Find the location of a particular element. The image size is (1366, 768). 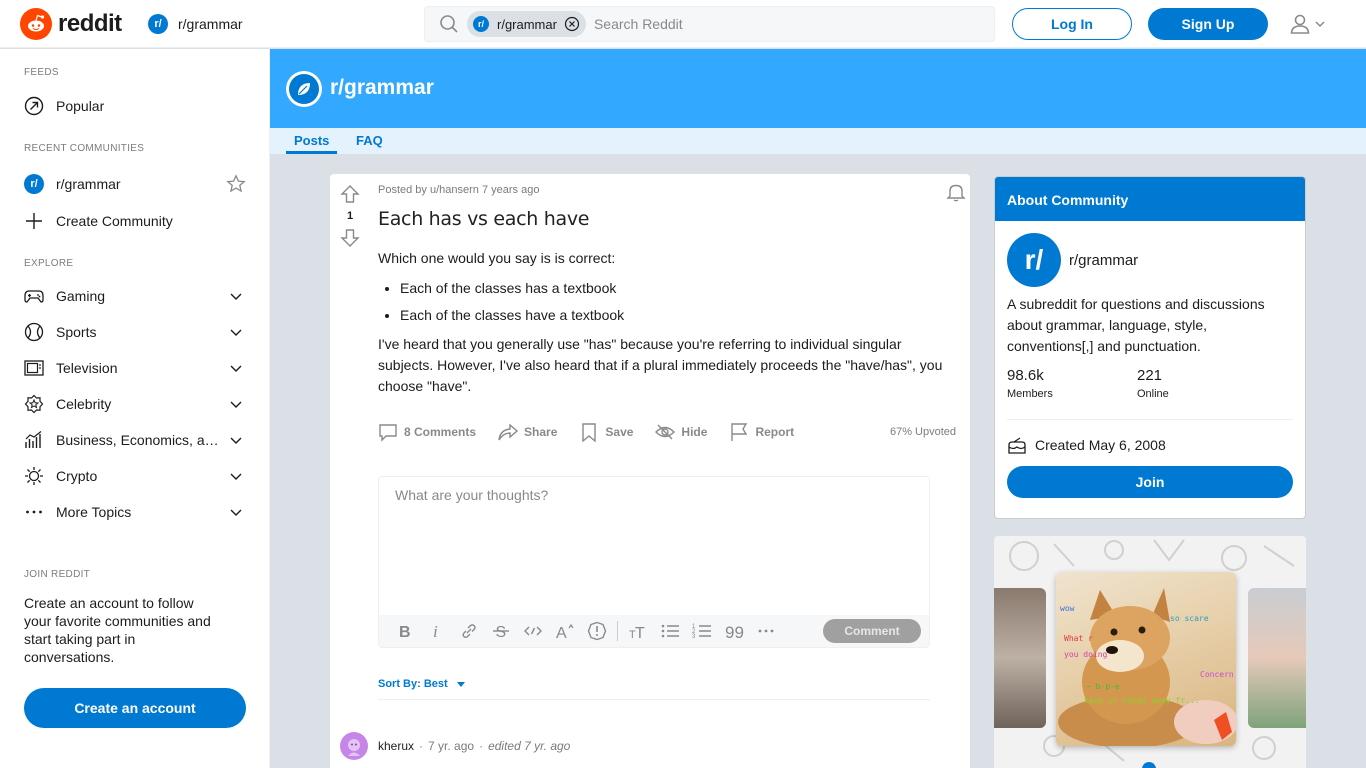

search-bar: r/ r/grammar Search Reddit is located at coordinates (709, 24).